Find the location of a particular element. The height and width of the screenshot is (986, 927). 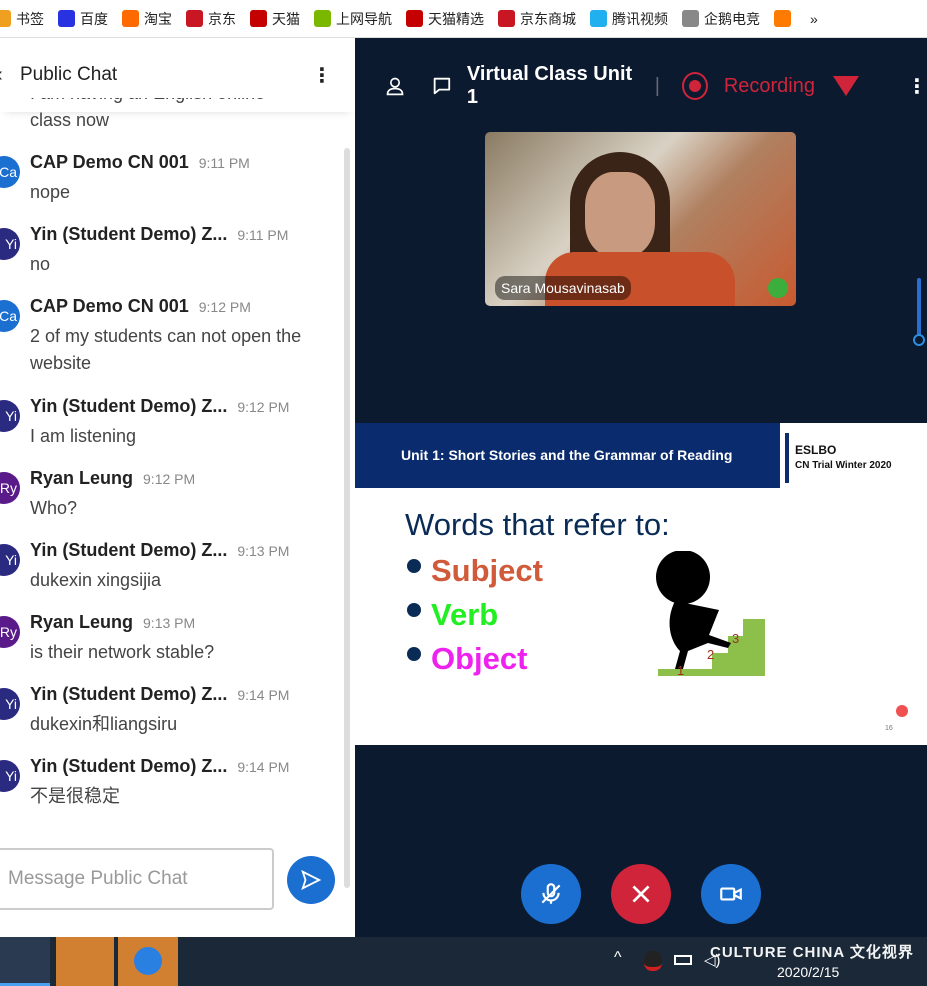

sender-name: Ryan Leung is located at coordinates (82, 622).